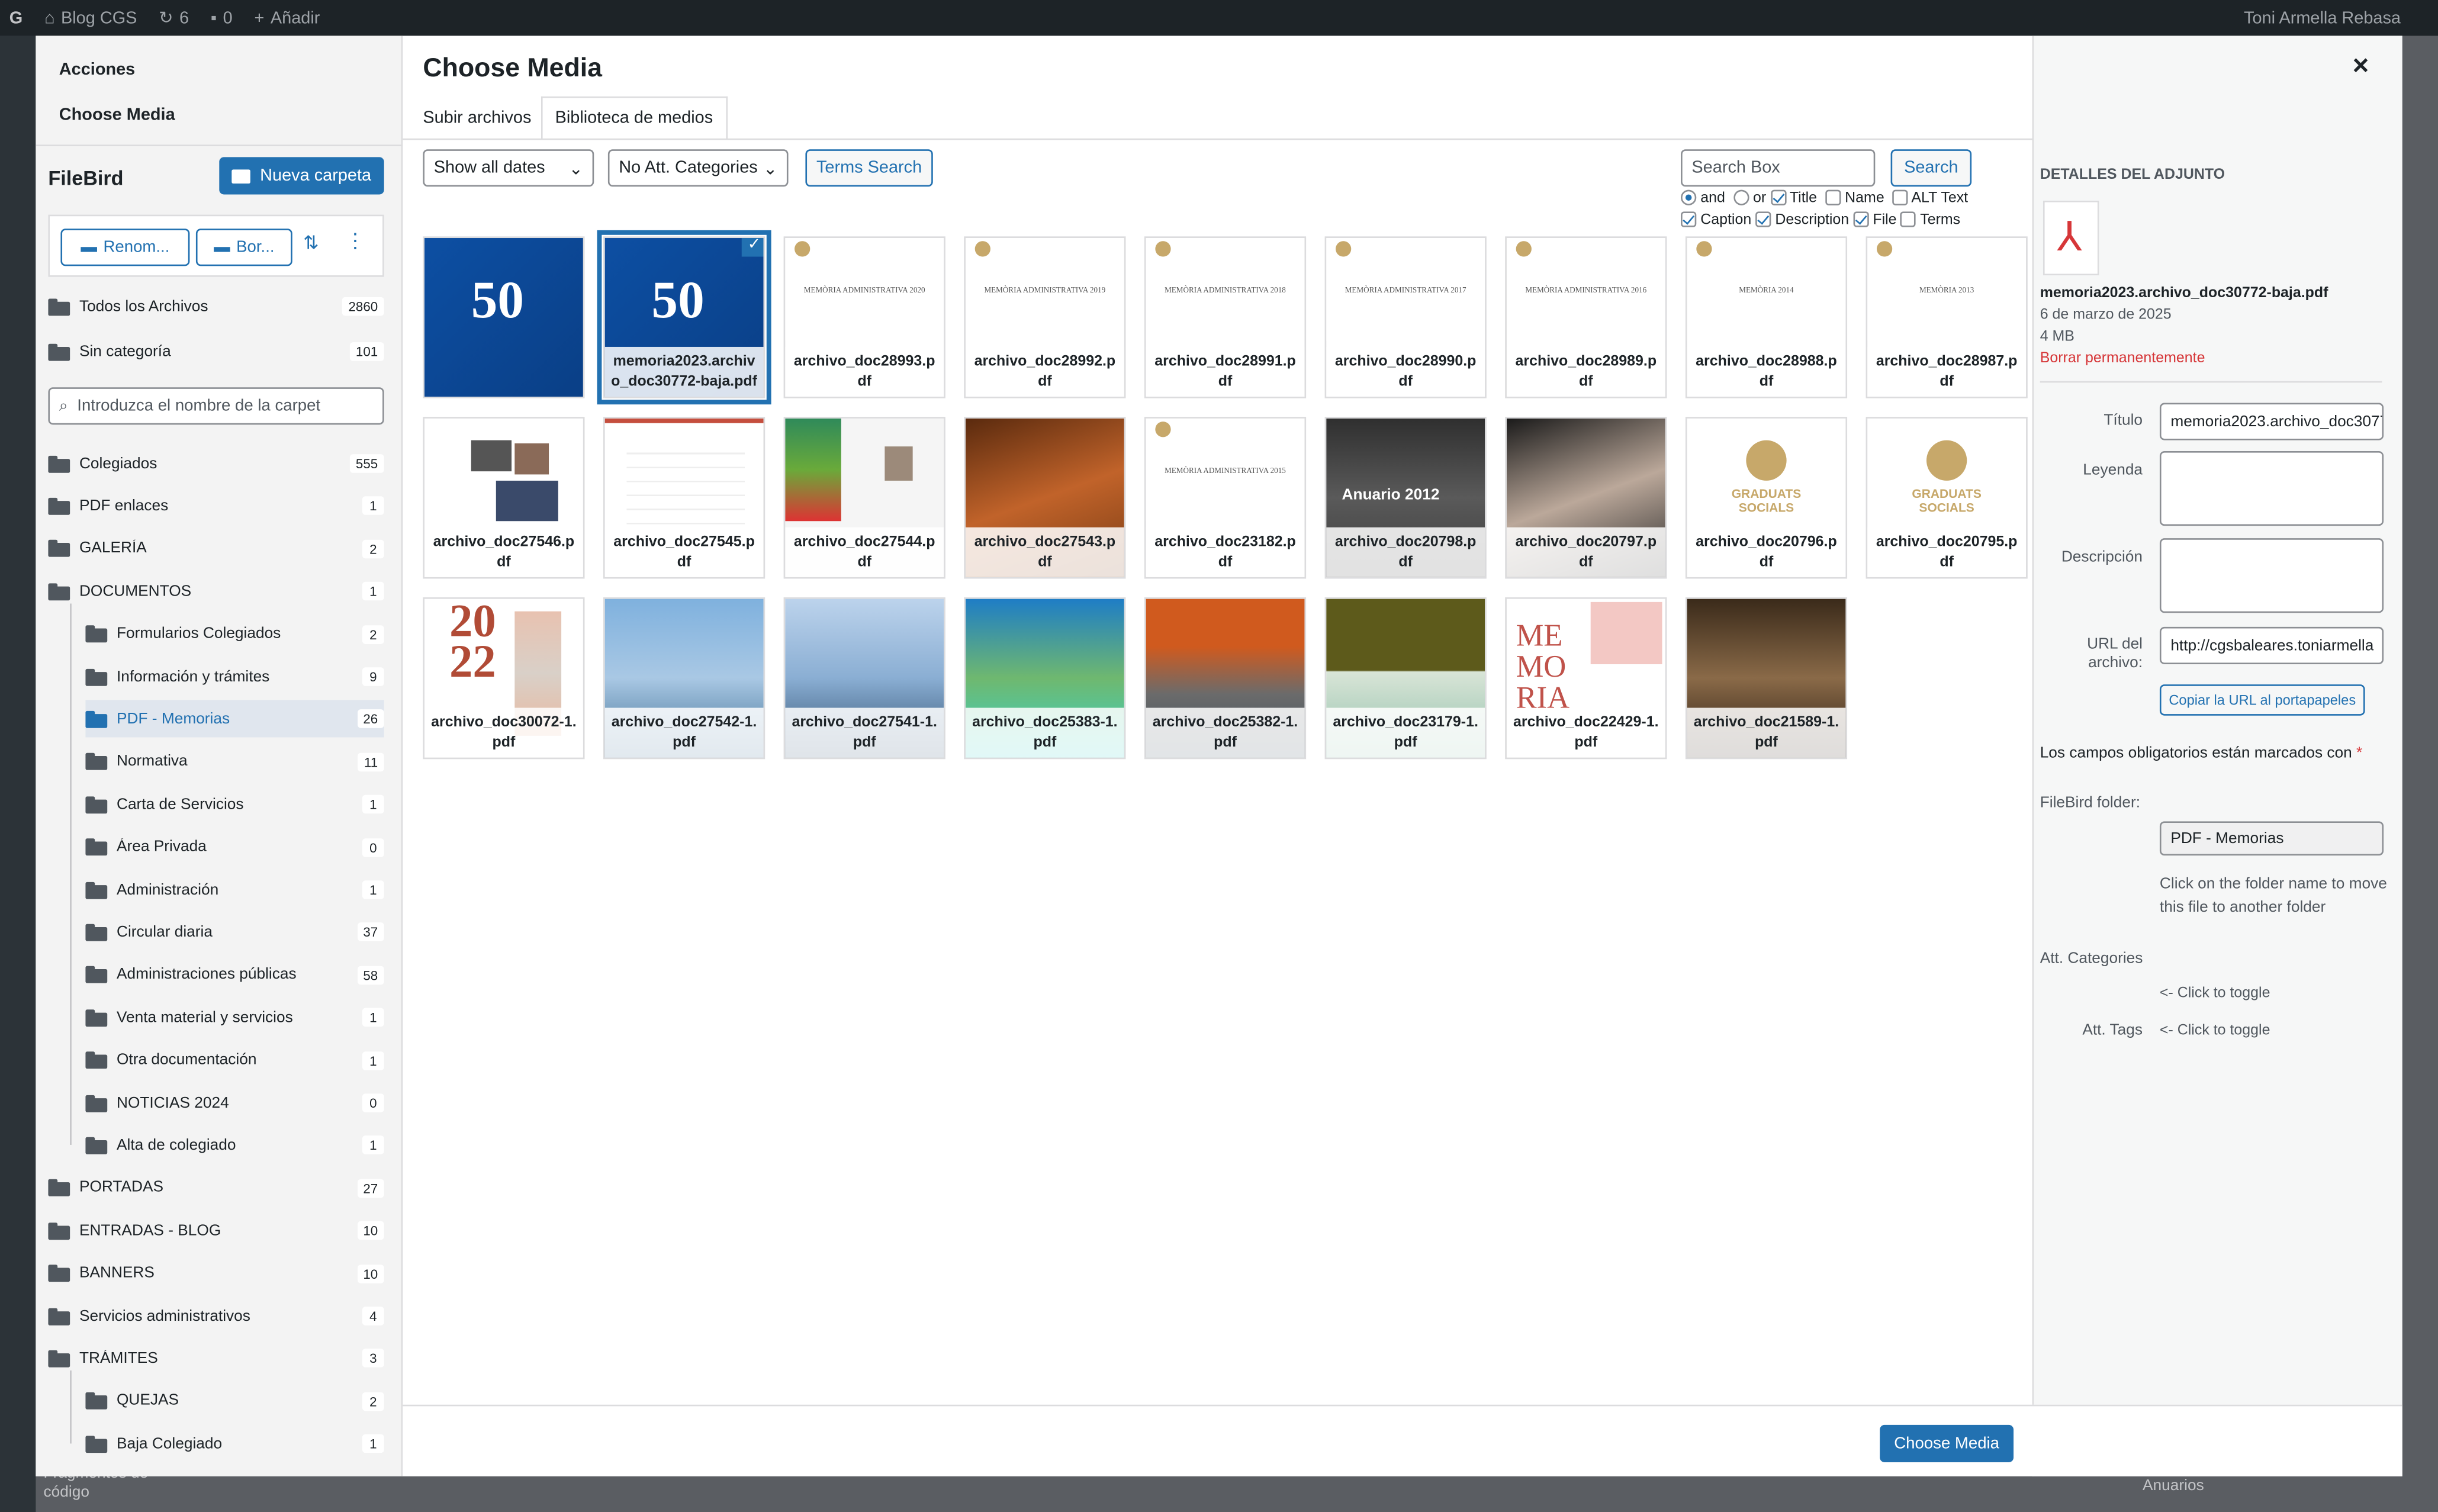 This screenshot has width=2438, height=1512. Describe the element at coordinates (1689, 220) in the screenshot. I see `caption-checkbox` at that location.